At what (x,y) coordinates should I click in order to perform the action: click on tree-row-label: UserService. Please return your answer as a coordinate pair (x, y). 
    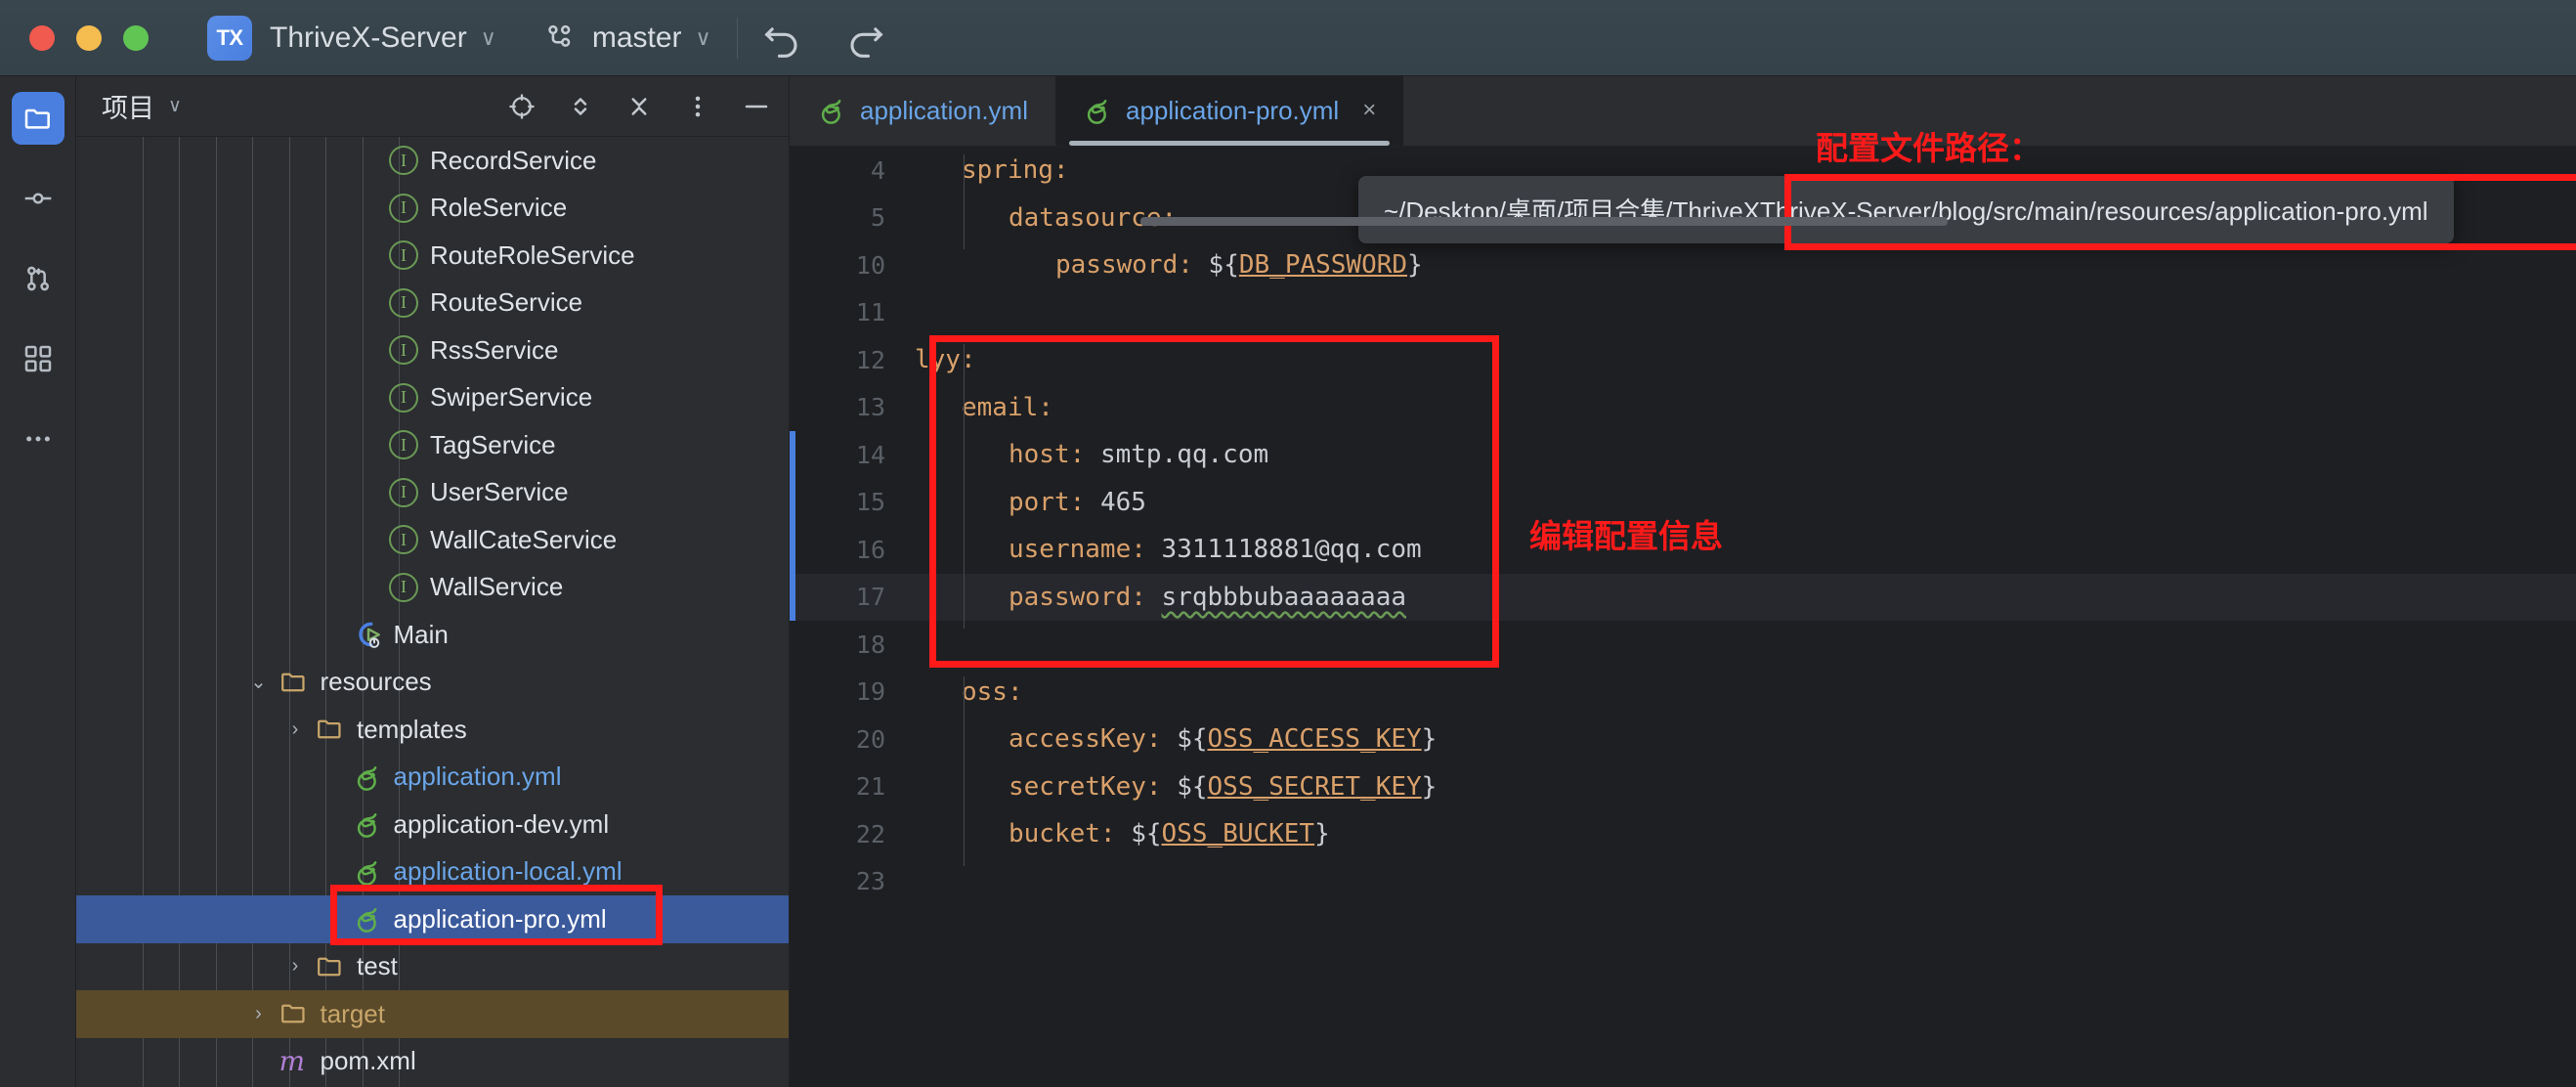
    Looking at the image, I should click on (500, 492).